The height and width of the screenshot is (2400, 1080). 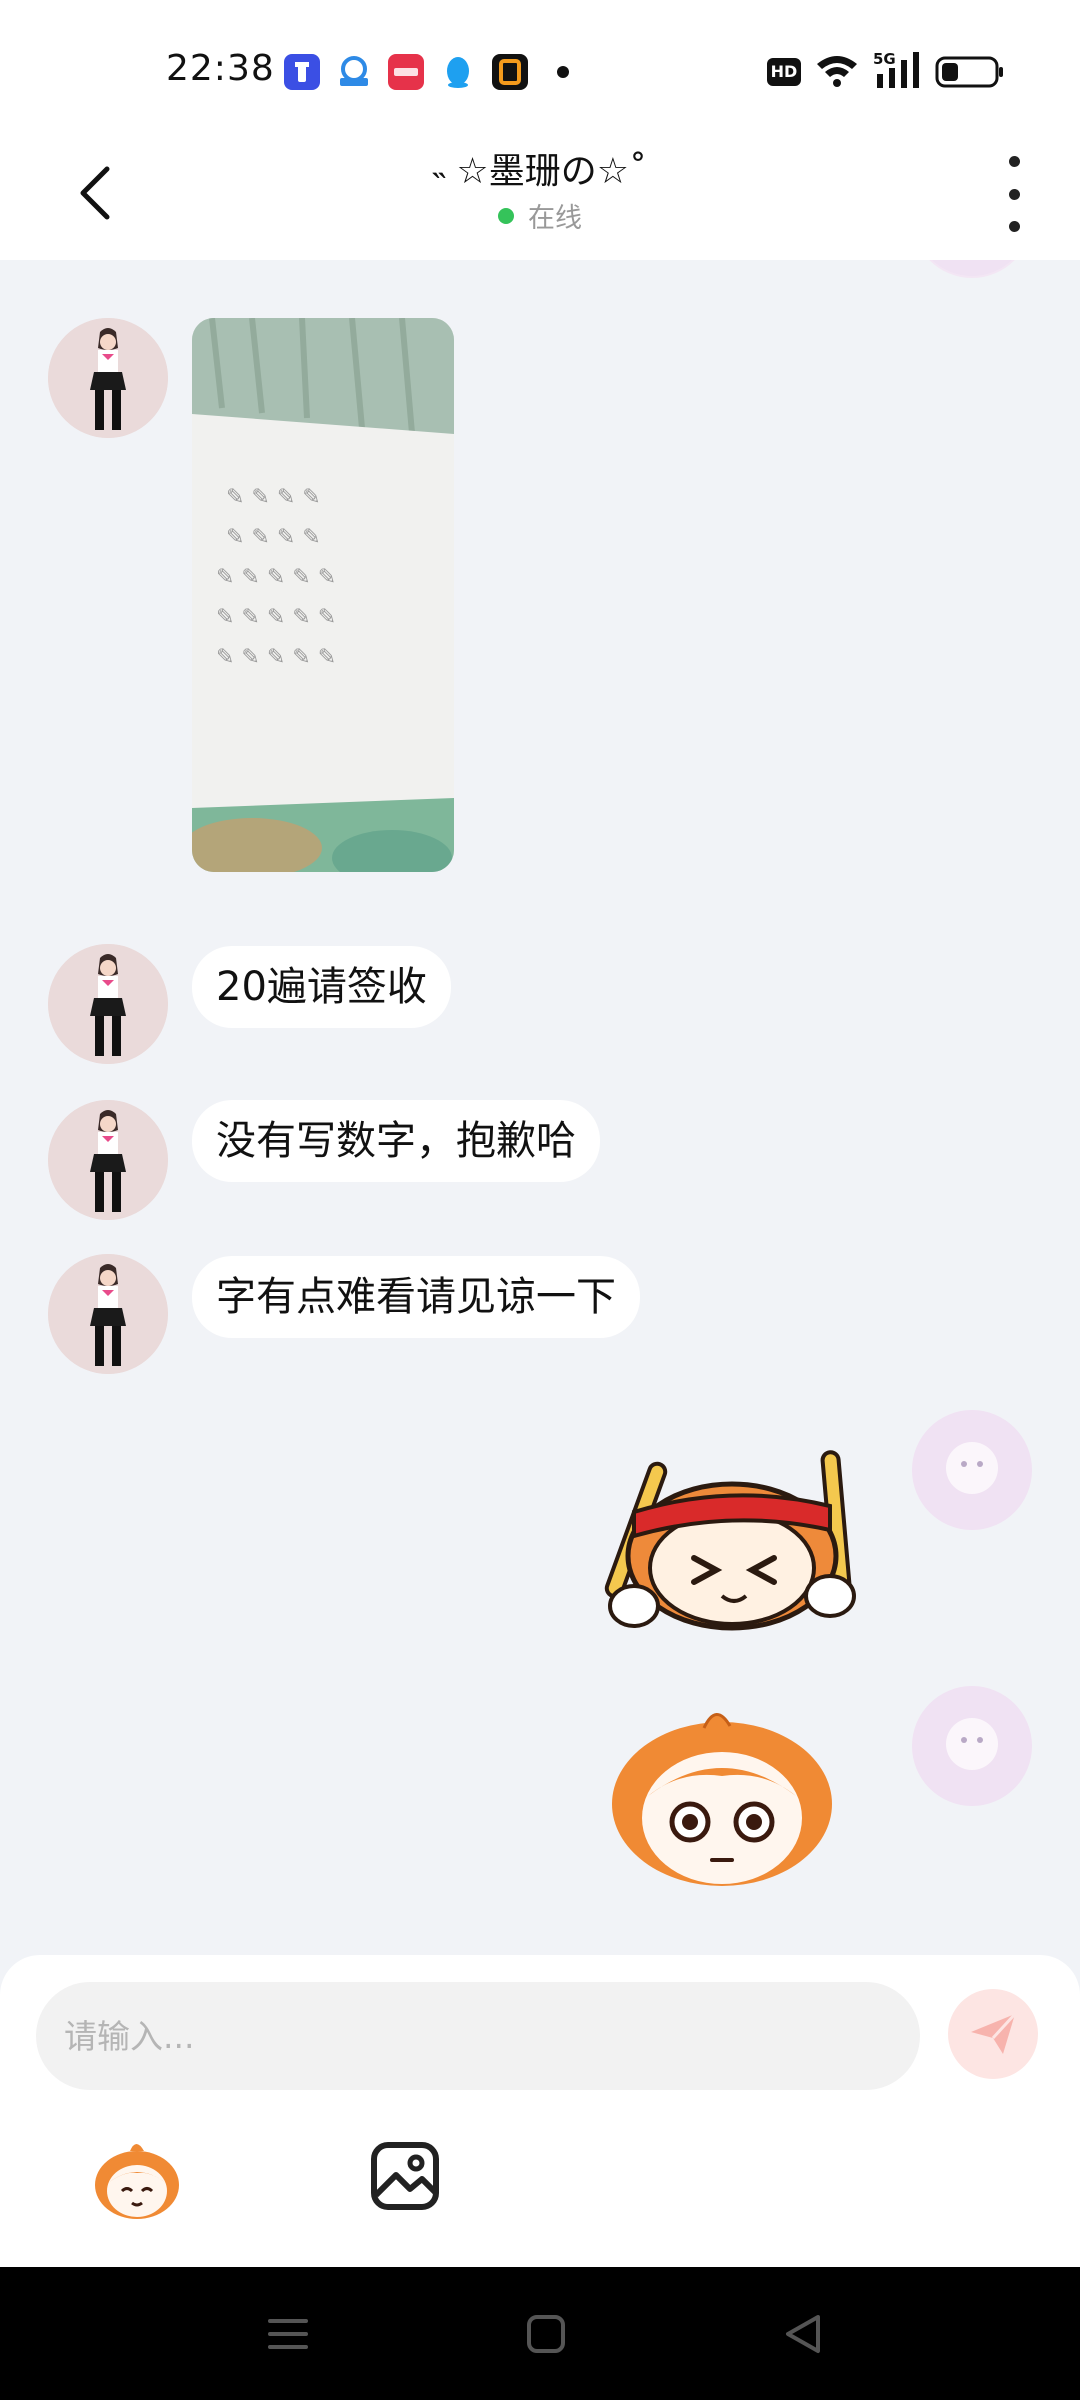 I want to click on online-status: 在线, so click(x=540, y=215).